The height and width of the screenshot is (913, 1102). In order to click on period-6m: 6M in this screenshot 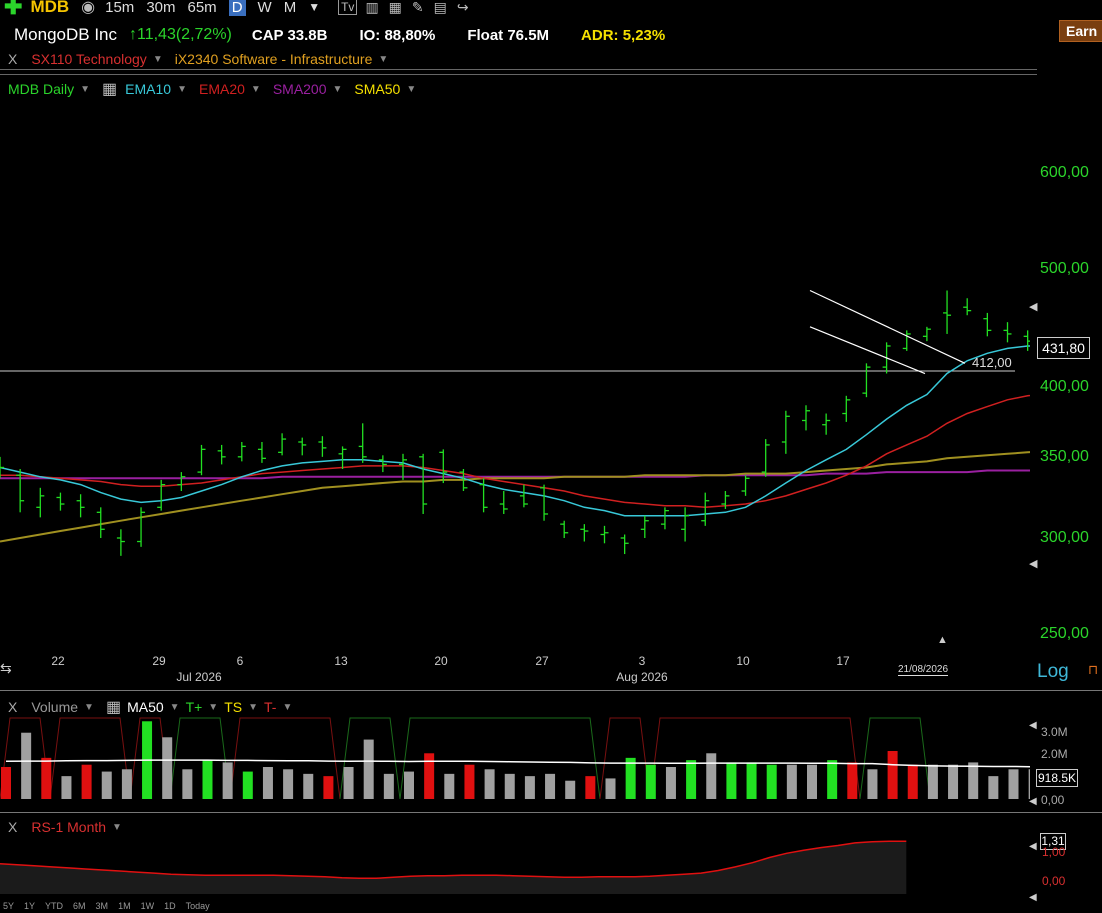, I will do `click(79, 906)`.